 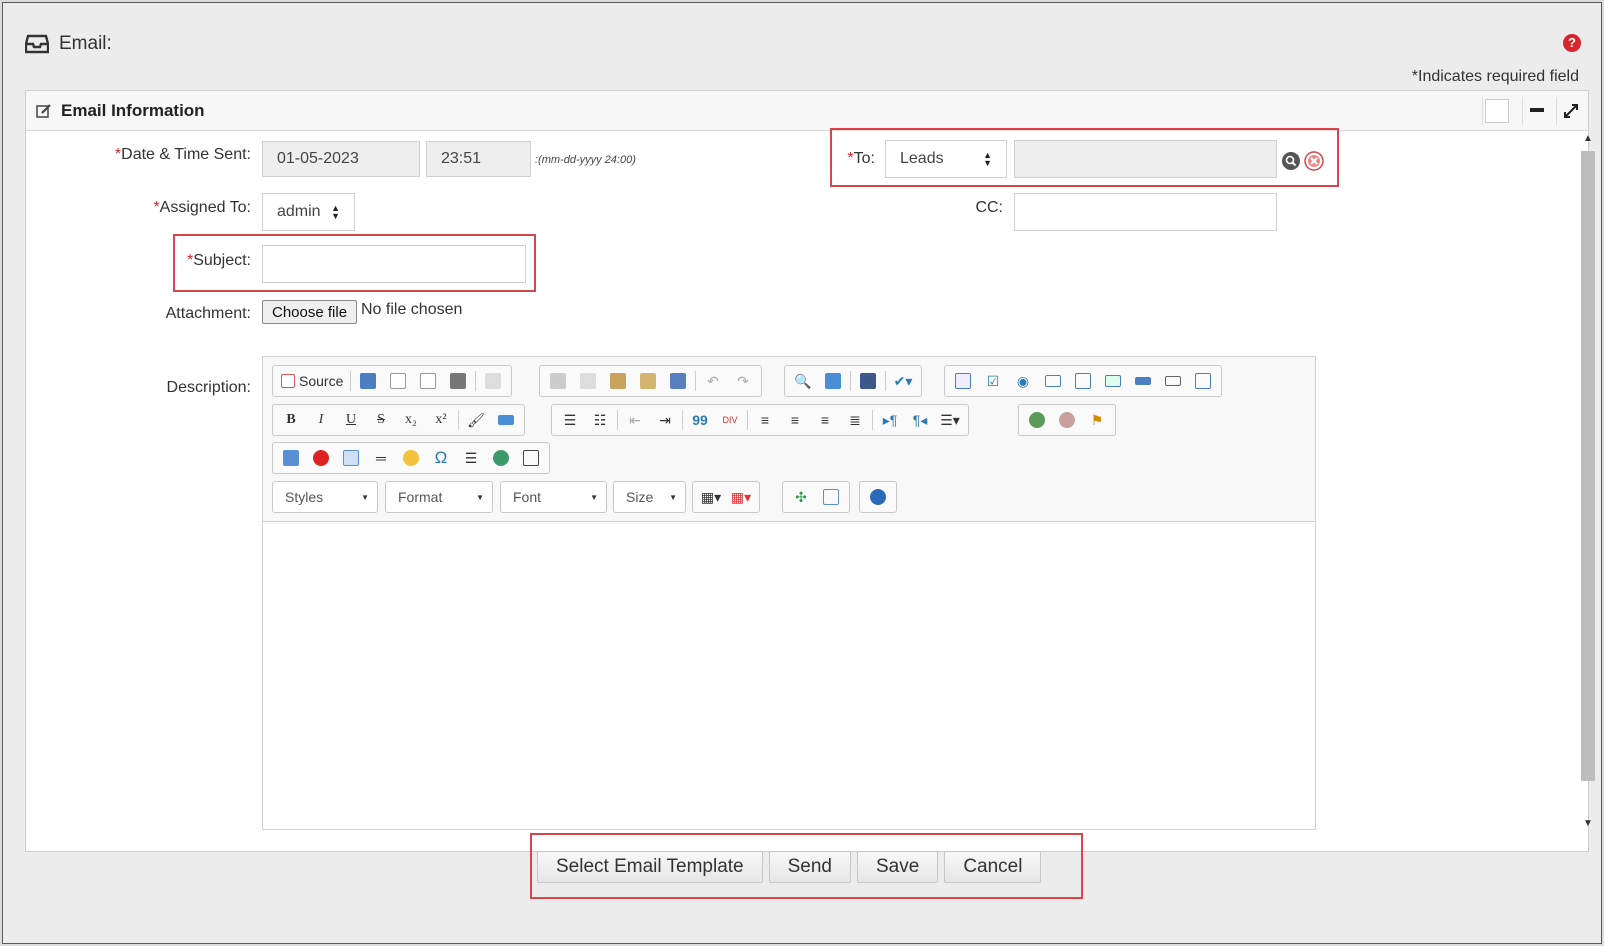 What do you see at coordinates (795, 420) in the screenshot?
I see `align-center-icon: ≡` at bounding box center [795, 420].